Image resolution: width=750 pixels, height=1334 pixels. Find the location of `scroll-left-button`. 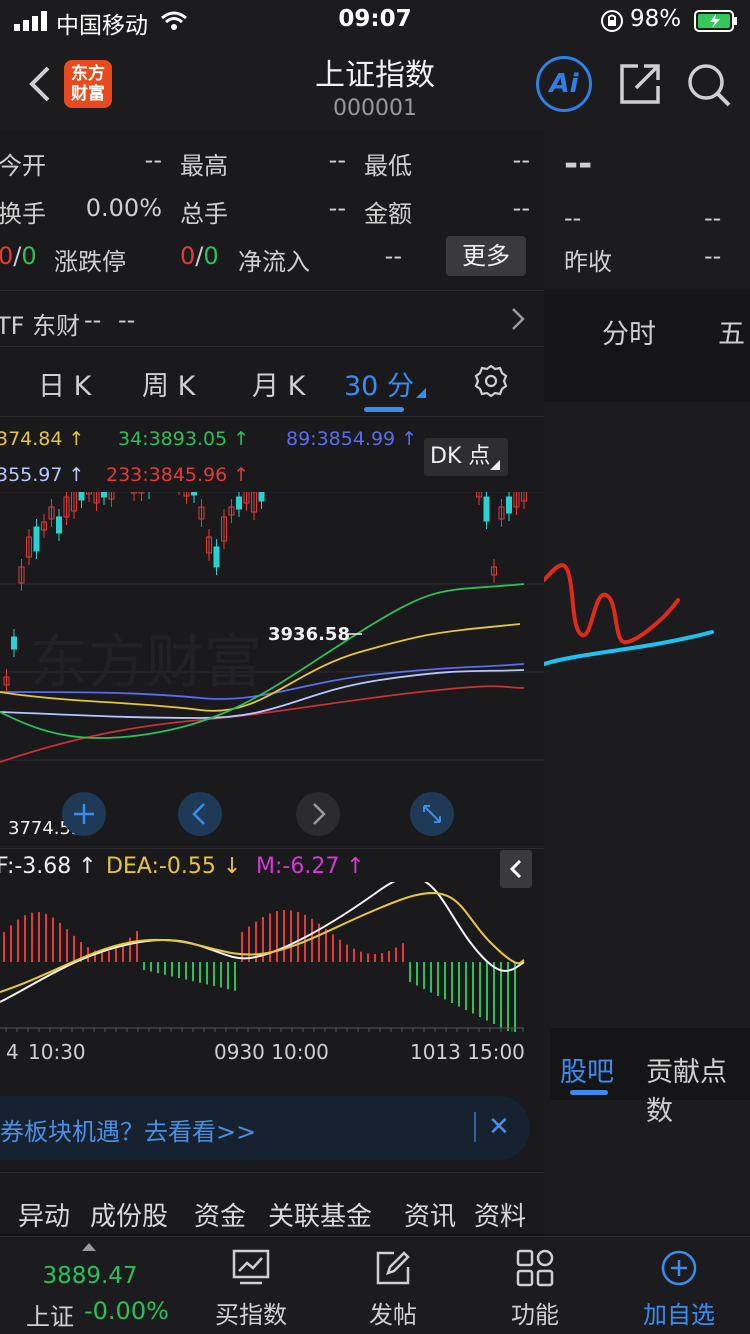

scroll-left-button is located at coordinates (200, 814).